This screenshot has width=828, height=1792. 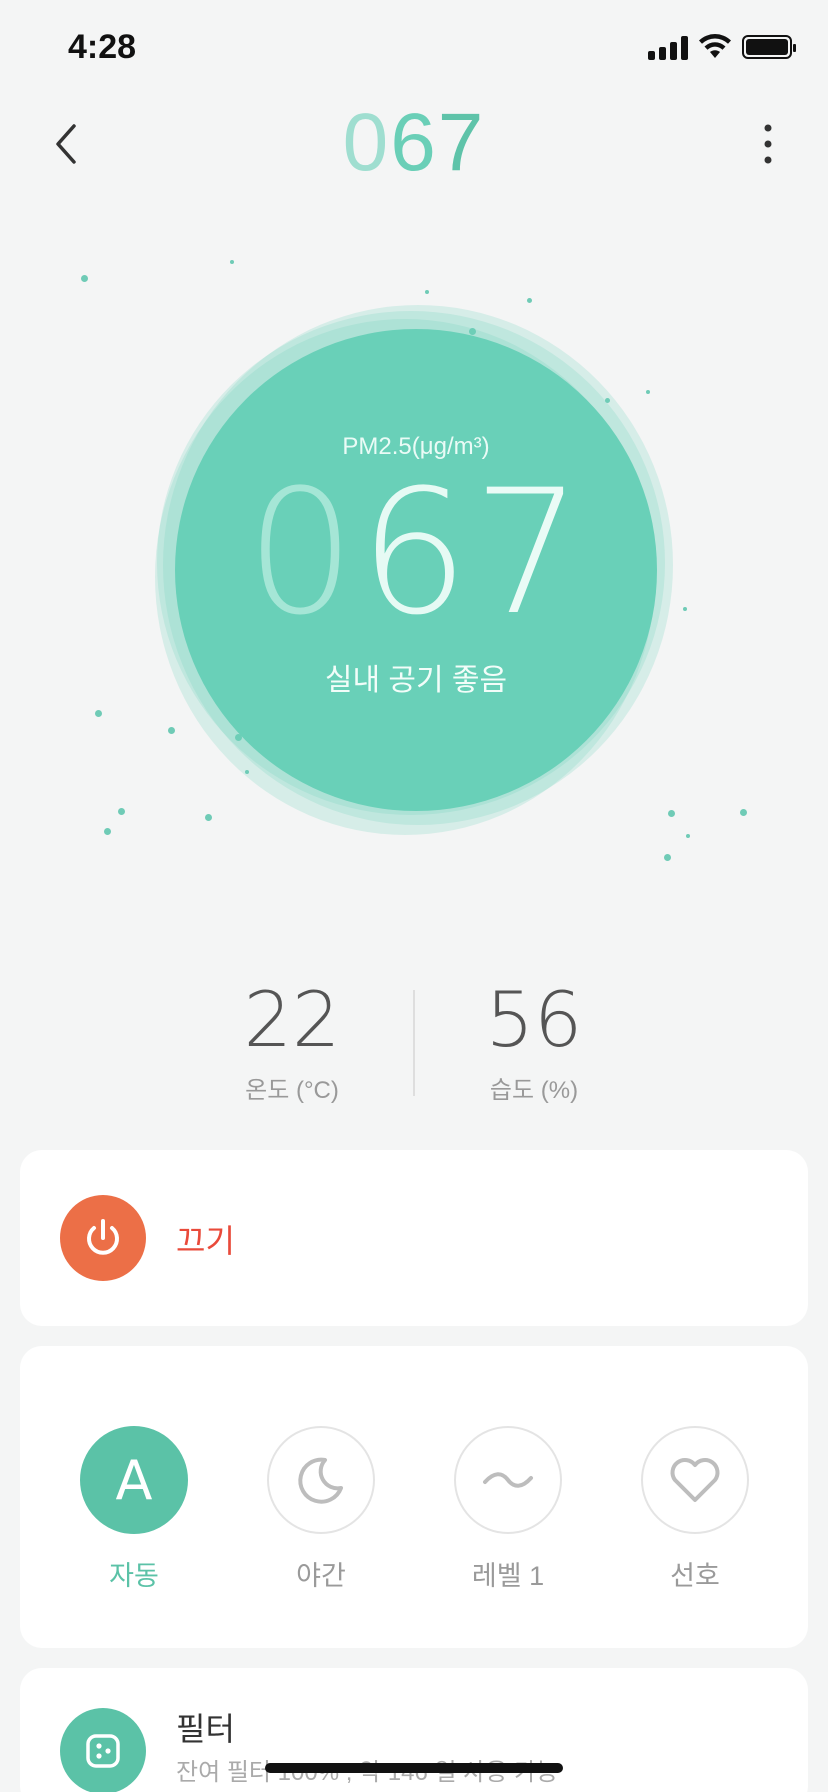 I want to click on environment-stats: 22 온도 (°C) 56 습도 (%), so click(x=414, y=1042).